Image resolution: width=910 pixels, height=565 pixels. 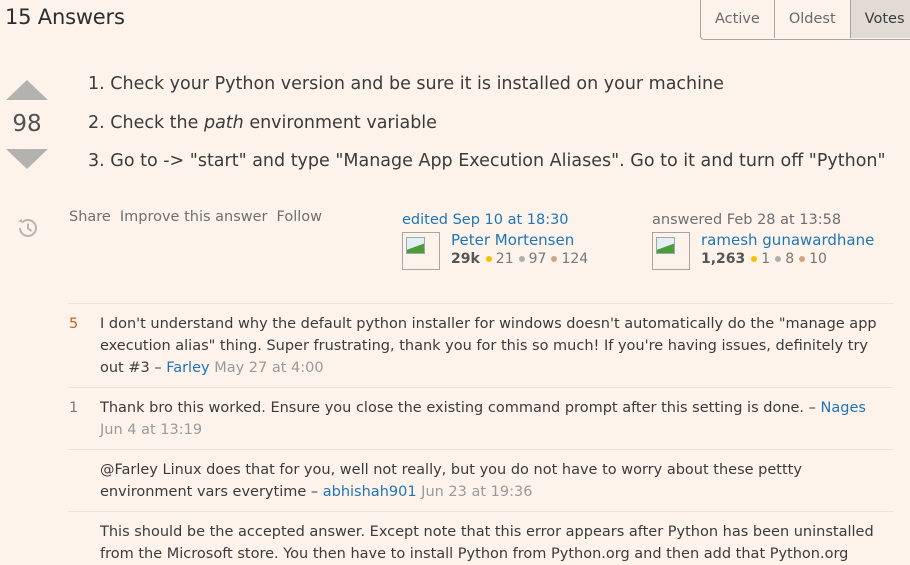 I want to click on step-item: 2. Check the path environment variable, so click(x=487, y=129).